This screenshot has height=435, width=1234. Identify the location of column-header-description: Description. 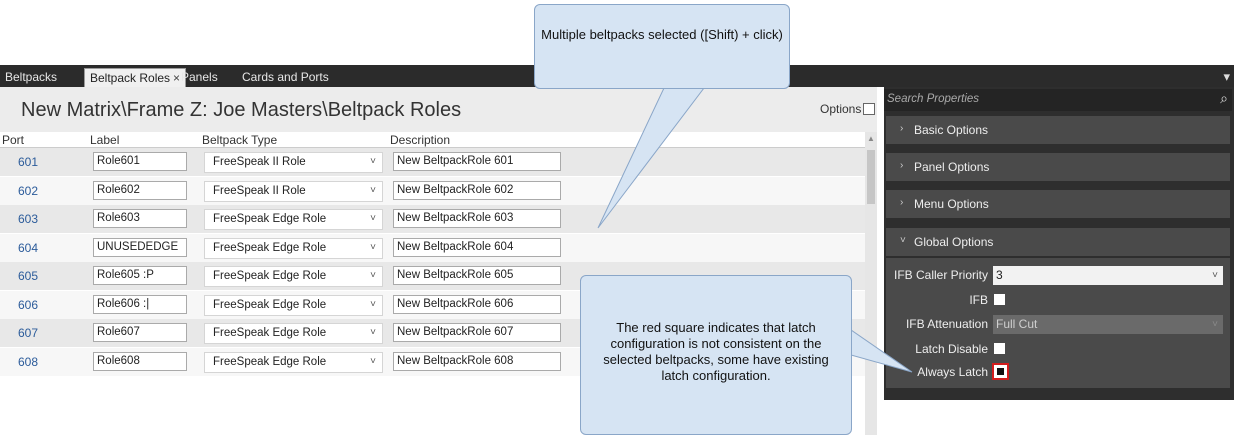
(420, 140).